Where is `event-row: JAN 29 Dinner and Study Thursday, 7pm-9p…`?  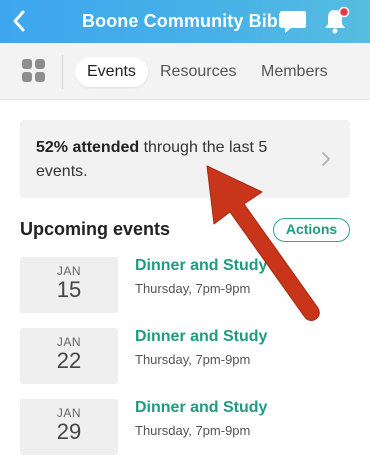
event-row: JAN 29 Dinner and Study Thursday, 7pm-9p… is located at coordinates (185, 427).